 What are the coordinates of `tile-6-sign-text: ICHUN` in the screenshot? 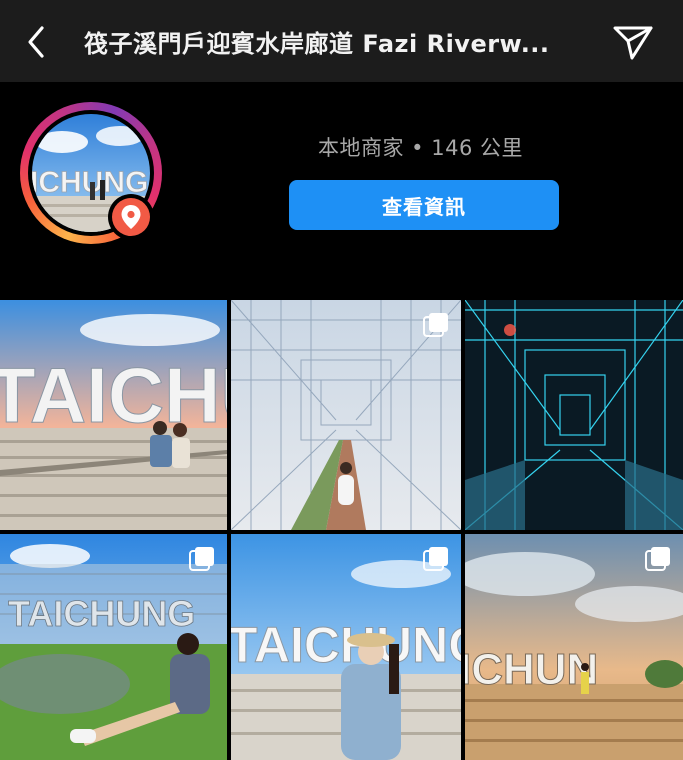 It's located at (531, 669).